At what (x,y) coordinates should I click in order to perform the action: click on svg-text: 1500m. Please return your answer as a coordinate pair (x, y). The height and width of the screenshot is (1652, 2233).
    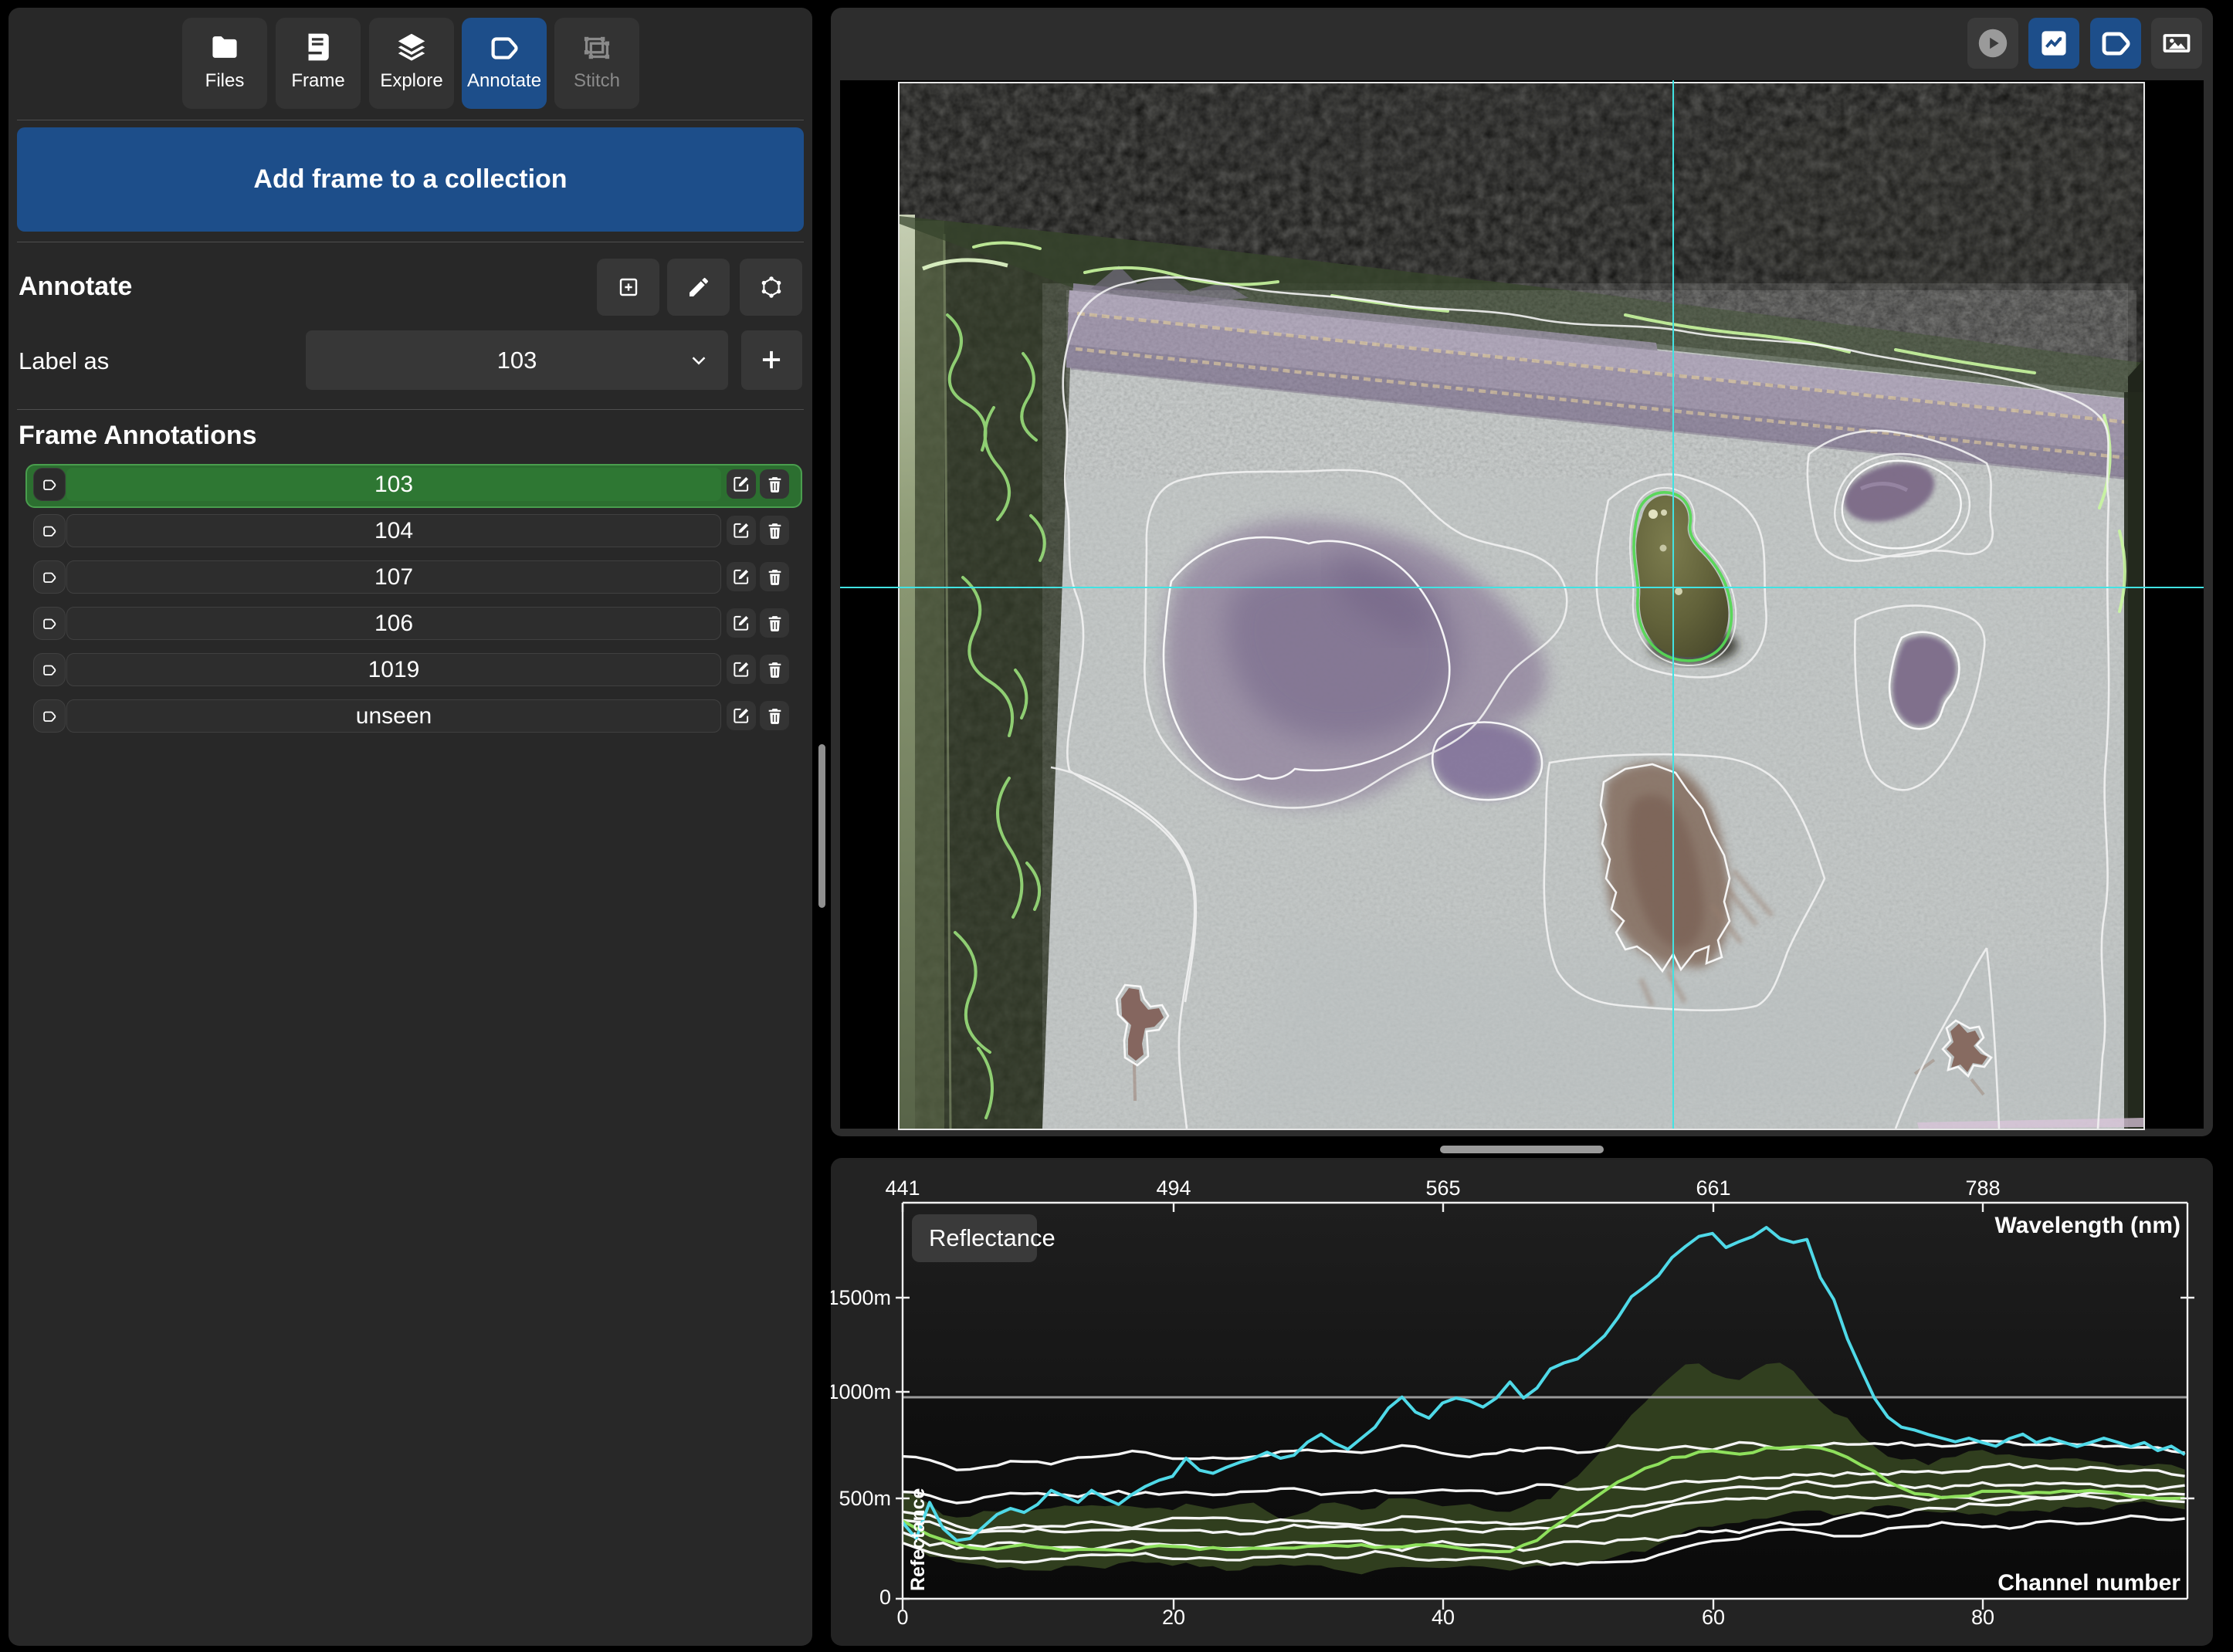
    Looking at the image, I should click on (861, 1298).